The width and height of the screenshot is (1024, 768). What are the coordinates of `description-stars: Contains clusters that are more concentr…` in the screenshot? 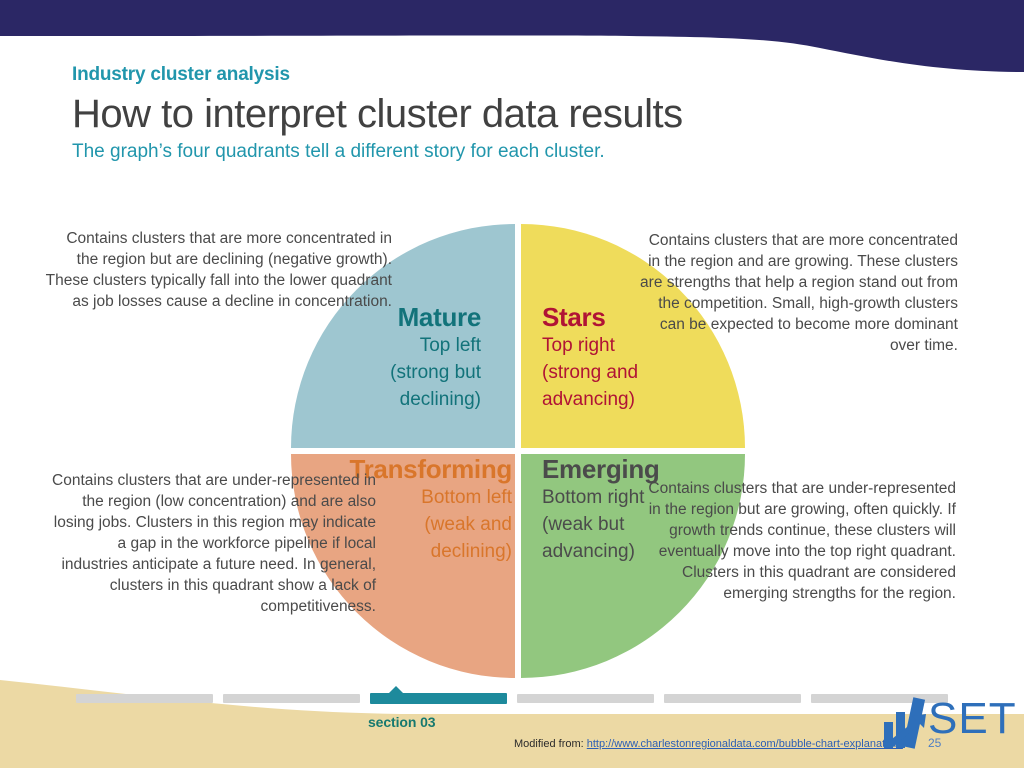 It's located at (799, 293).